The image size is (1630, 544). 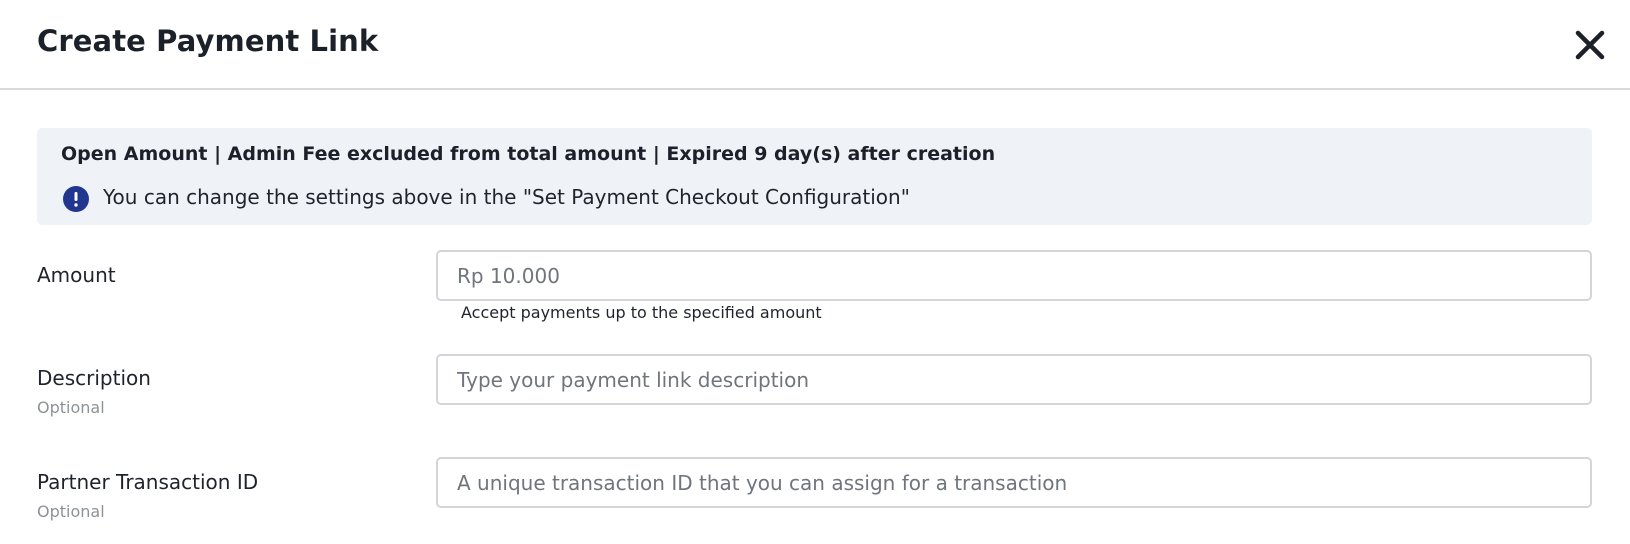 I want to click on close-icon, so click(x=1590, y=45).